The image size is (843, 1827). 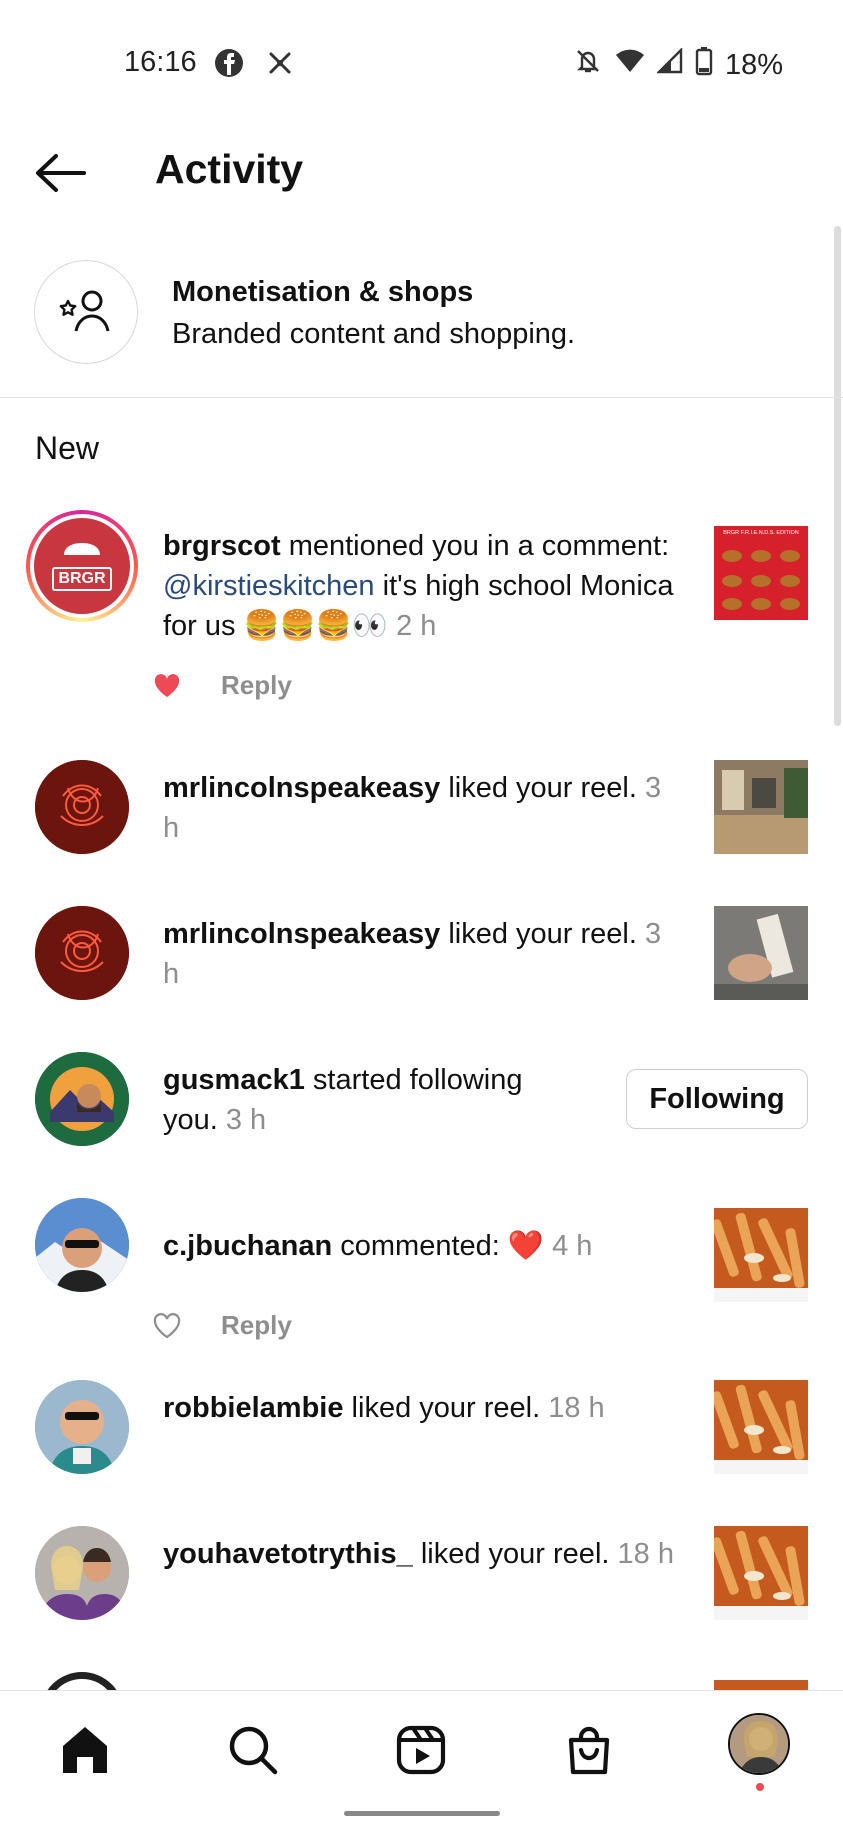 What do you see at coordinates (717, 1099) in the screenshot?
I see `following-button: Following` at bounding box center [717, 1099].